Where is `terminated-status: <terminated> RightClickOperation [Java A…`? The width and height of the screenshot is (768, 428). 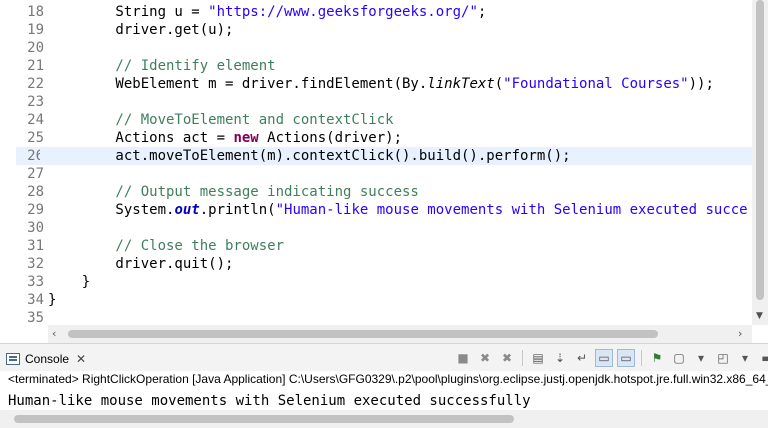 terminated-status: <terminated> RightClickOperation [Java A… is located at coordinates (388, 379).